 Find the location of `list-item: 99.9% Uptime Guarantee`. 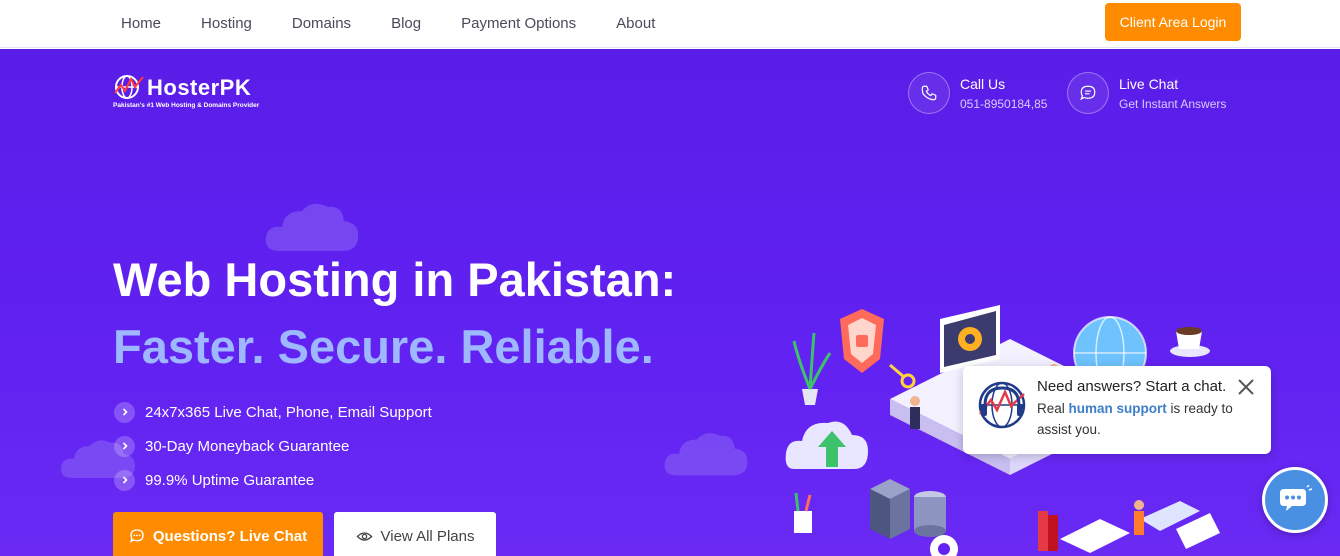

list-item: 99.9% Uptime Guarantee is located at coordinates (273, 480).